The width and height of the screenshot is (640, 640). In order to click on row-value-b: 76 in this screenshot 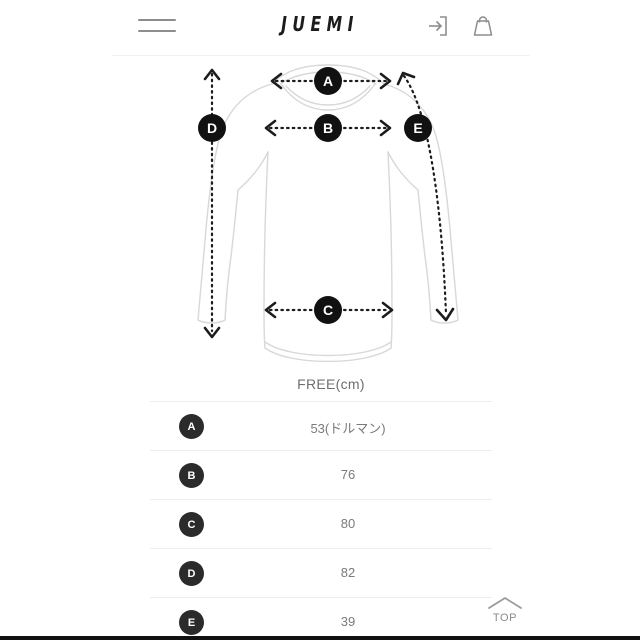, I will do `click(348, 474)`.